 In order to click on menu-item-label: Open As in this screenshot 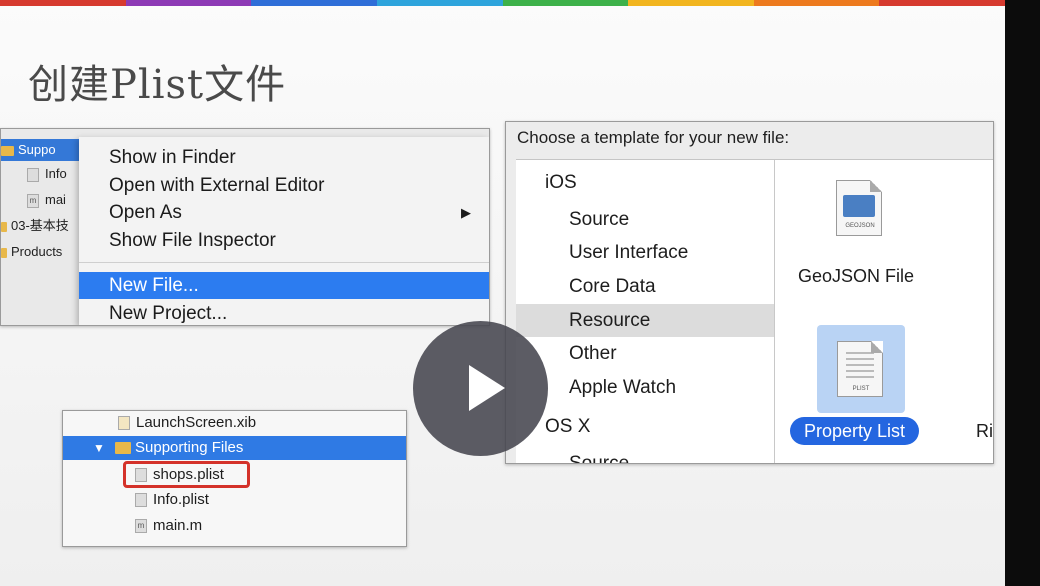, I will do `click(145, 212)`.